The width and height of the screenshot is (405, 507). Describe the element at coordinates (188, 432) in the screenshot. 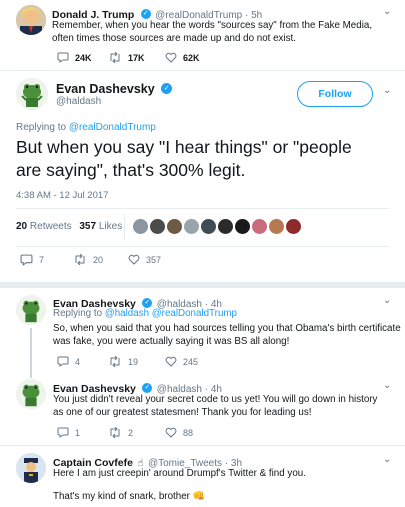

I see `like-count: 88` at that location.